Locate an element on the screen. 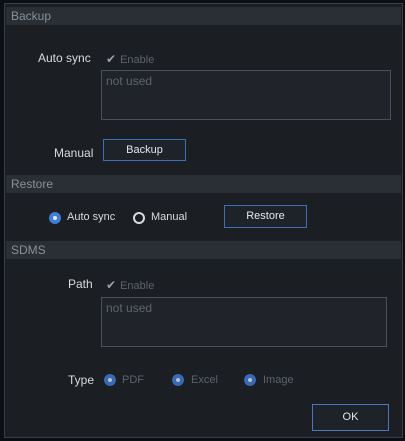 The image size is (405, 441). restore-button: Restore is located at coordinates (265, 216).